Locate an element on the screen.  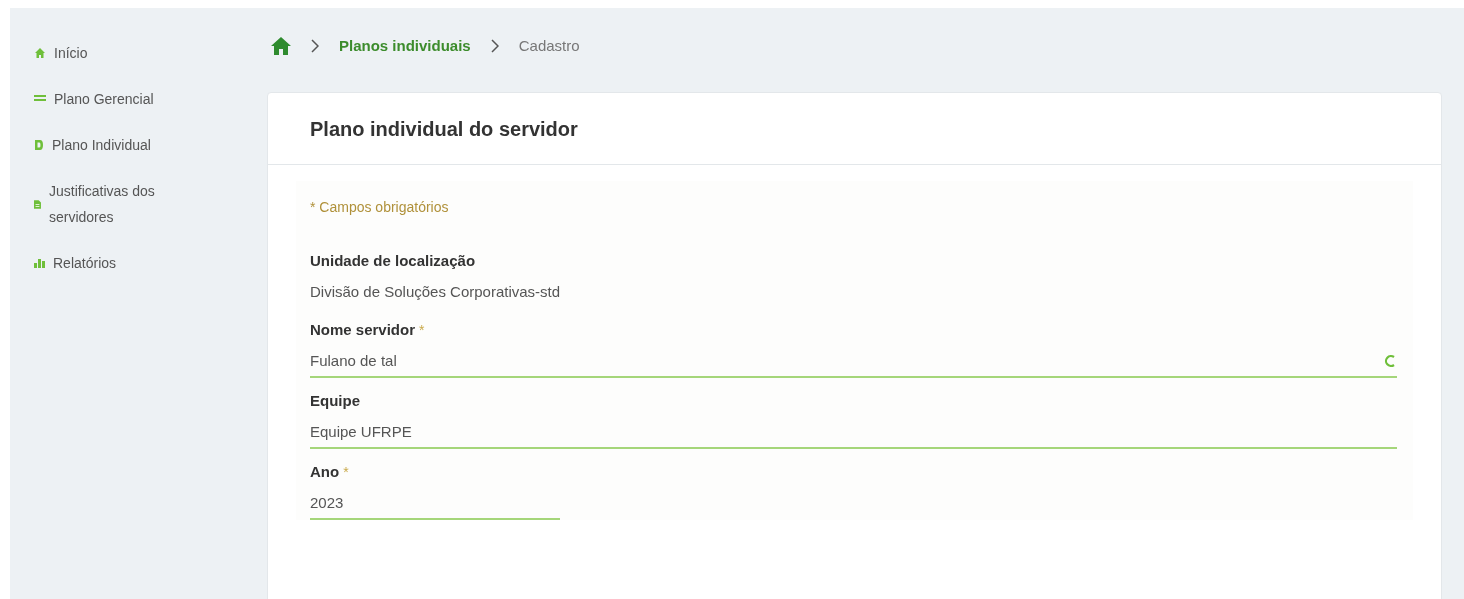
sidebar-item: Relatórios is located at coordinates (109, 263).